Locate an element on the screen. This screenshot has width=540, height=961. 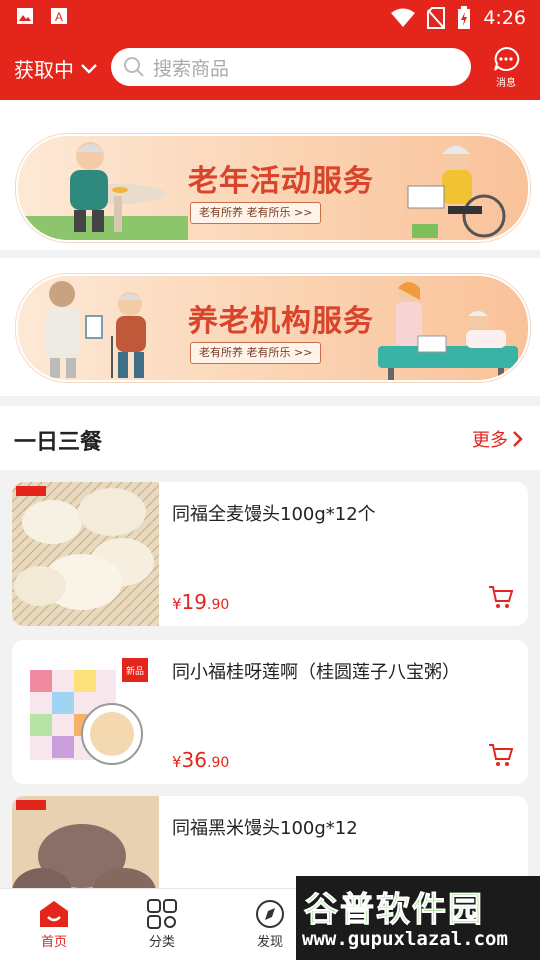
elderly-tea-illustration is located at coordinates (103, 191).